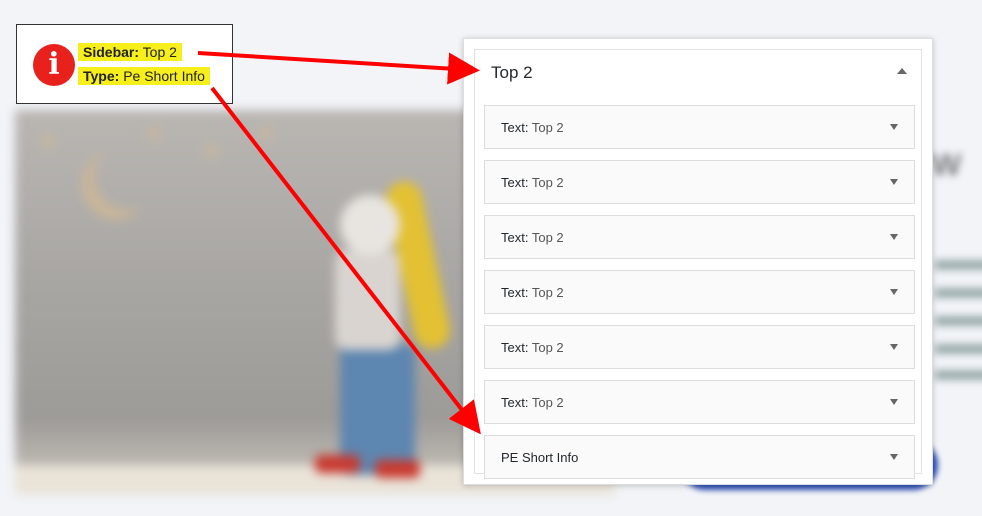 This screenshot has height=516, width=982. What do you see at coordinates (54, 65) in the screenshot?
I see `info-icon: i` at bounding box center [54, 65].